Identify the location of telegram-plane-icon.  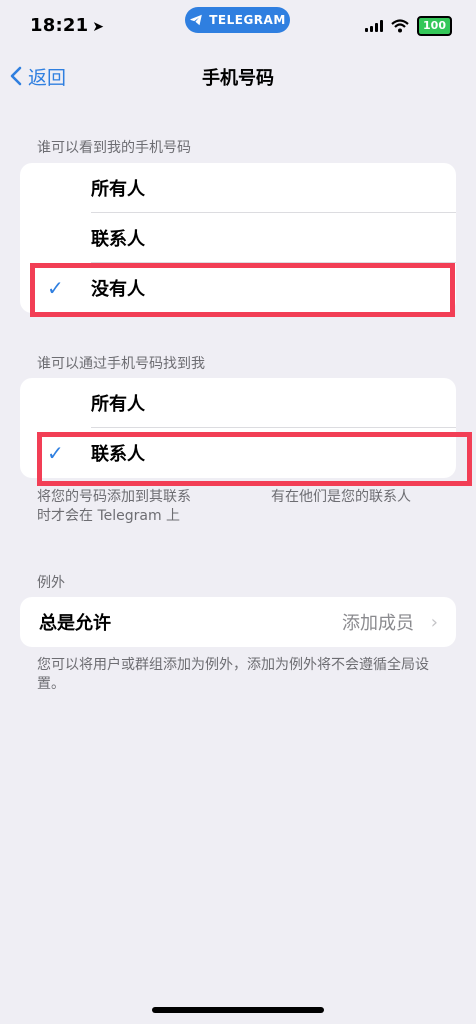
(196, 20).